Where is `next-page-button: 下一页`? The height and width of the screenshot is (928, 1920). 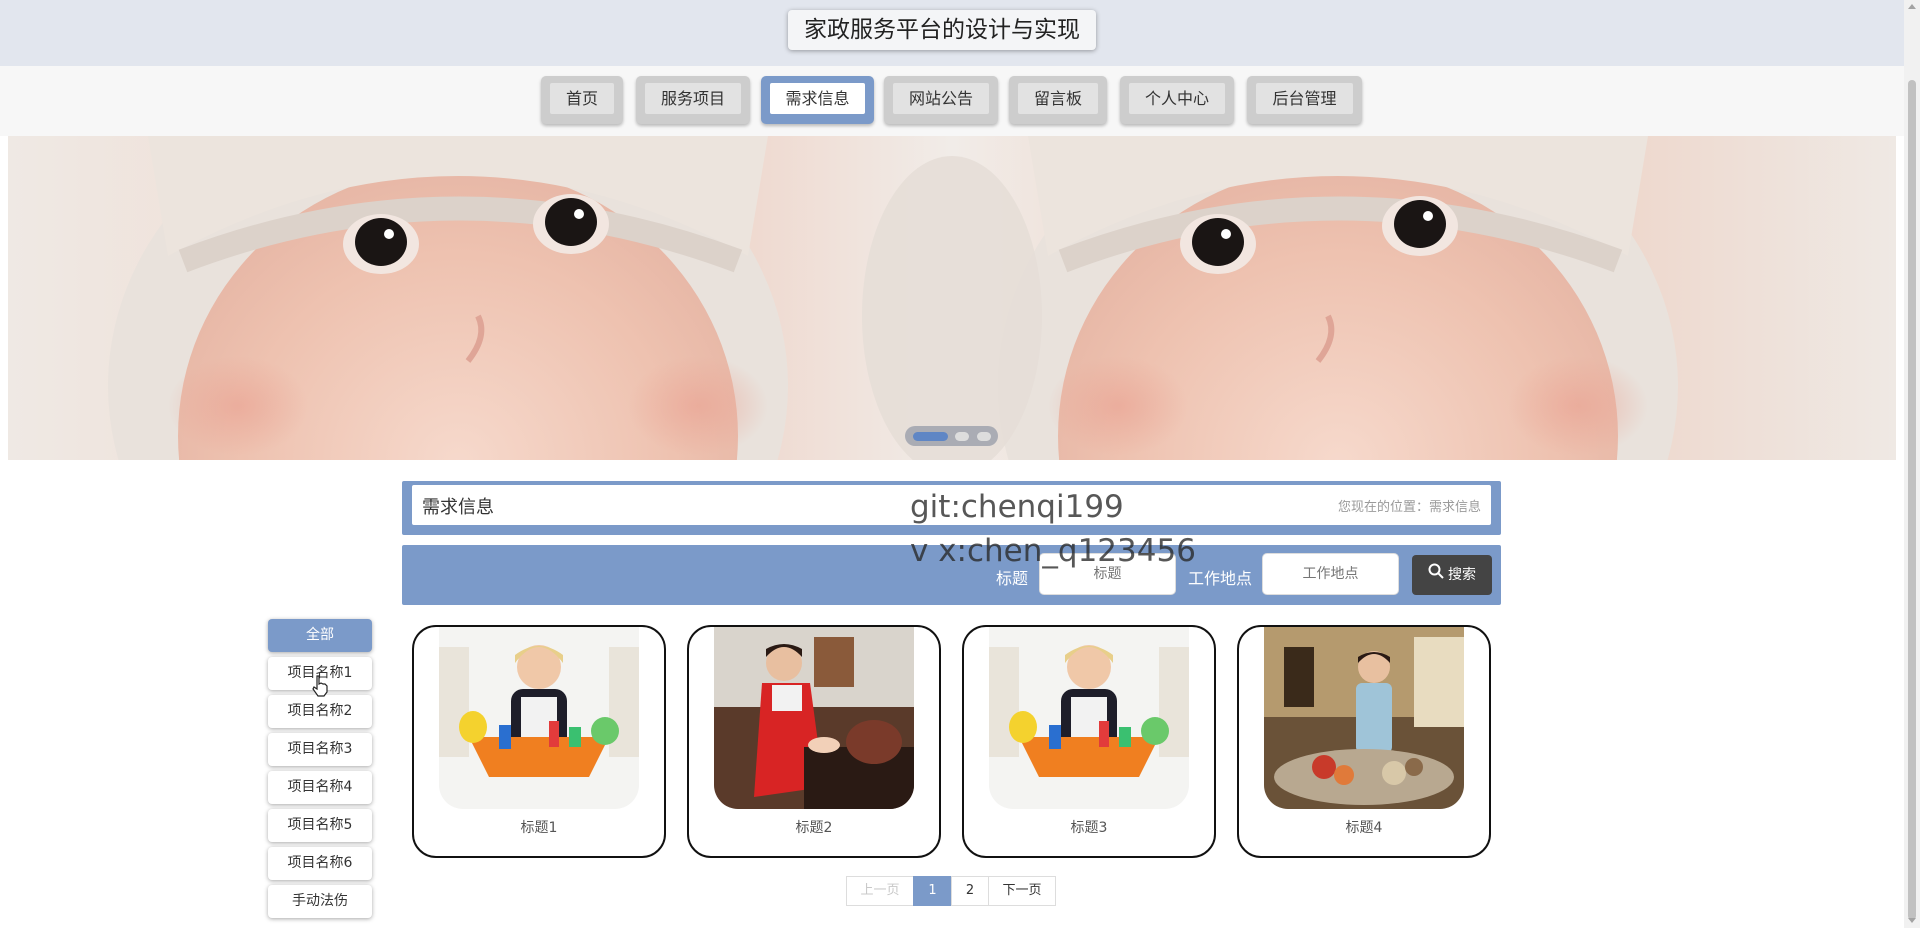
next-page-button: 下一页 is located at coordinates (1022, 891).